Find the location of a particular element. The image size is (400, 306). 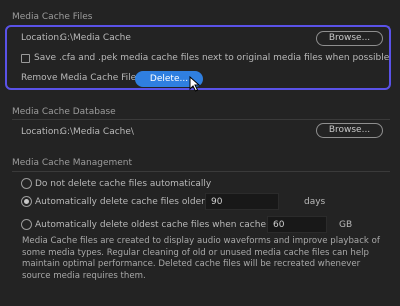

radio-do-not-delete-label: Do not delete cache files automatically is located at coordinates (123, 184).